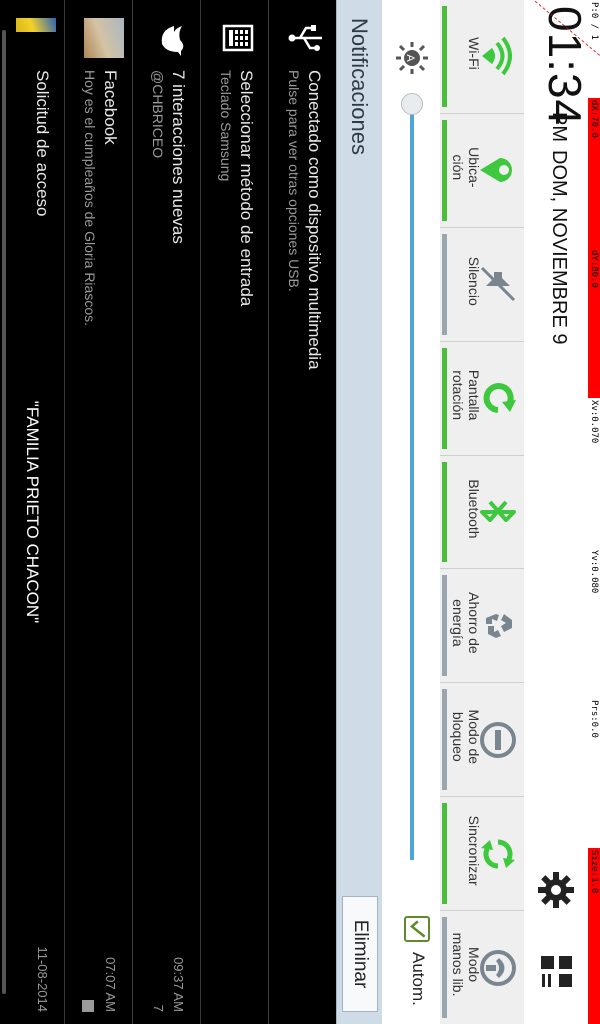  What do you see at coordinates (594, 623) in the screenshot?
I see `debug-yv: Yv:0.080` at bounding box center [594, 623].